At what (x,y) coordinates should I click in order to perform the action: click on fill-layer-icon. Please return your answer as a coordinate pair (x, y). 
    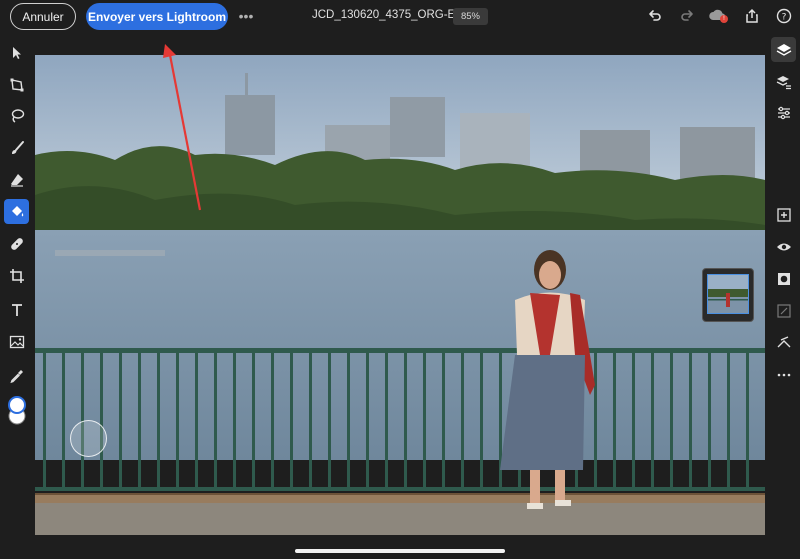
    Looking at the image, I should click on (783, 310).